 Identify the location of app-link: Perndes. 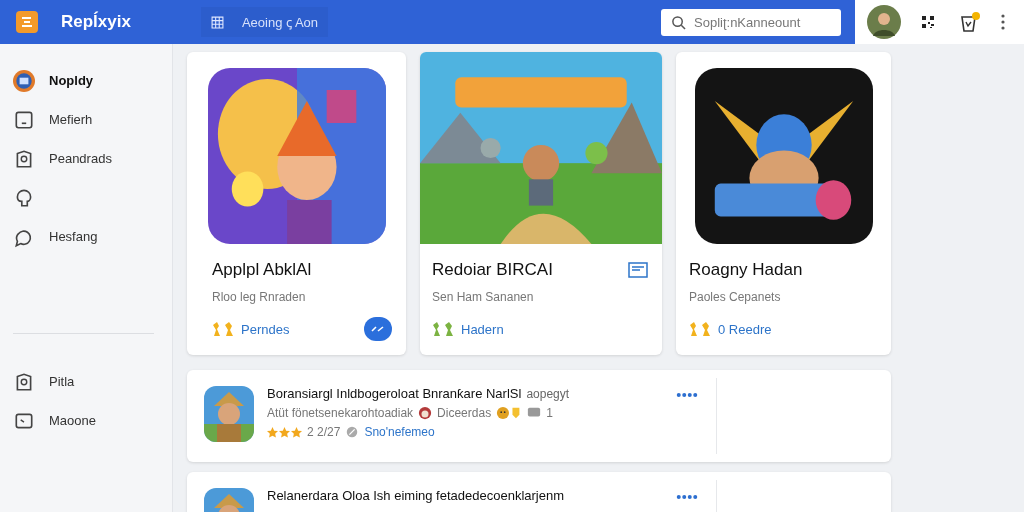
(265, 329).